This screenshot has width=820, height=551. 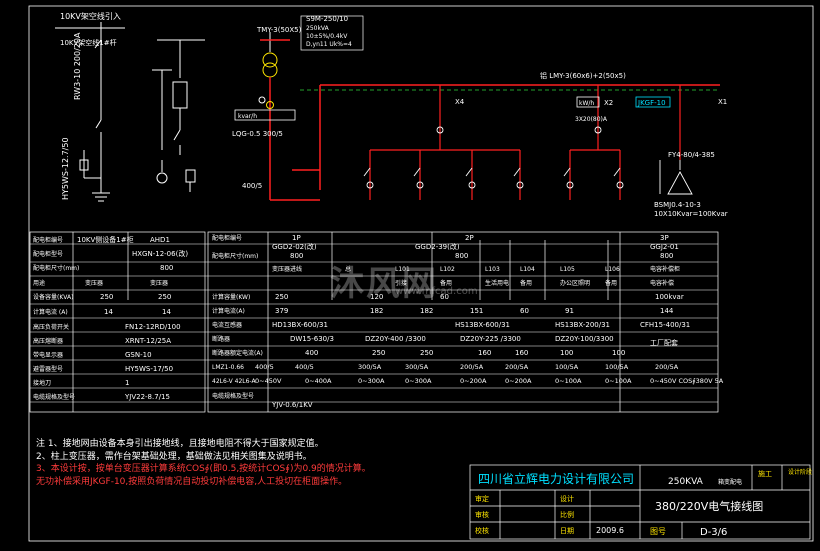 What do you see at coordinates (53, 297) in the screenshot?
I see `hv-cap-label: 设备容量(KVA)` at bounding box center [53, 297].